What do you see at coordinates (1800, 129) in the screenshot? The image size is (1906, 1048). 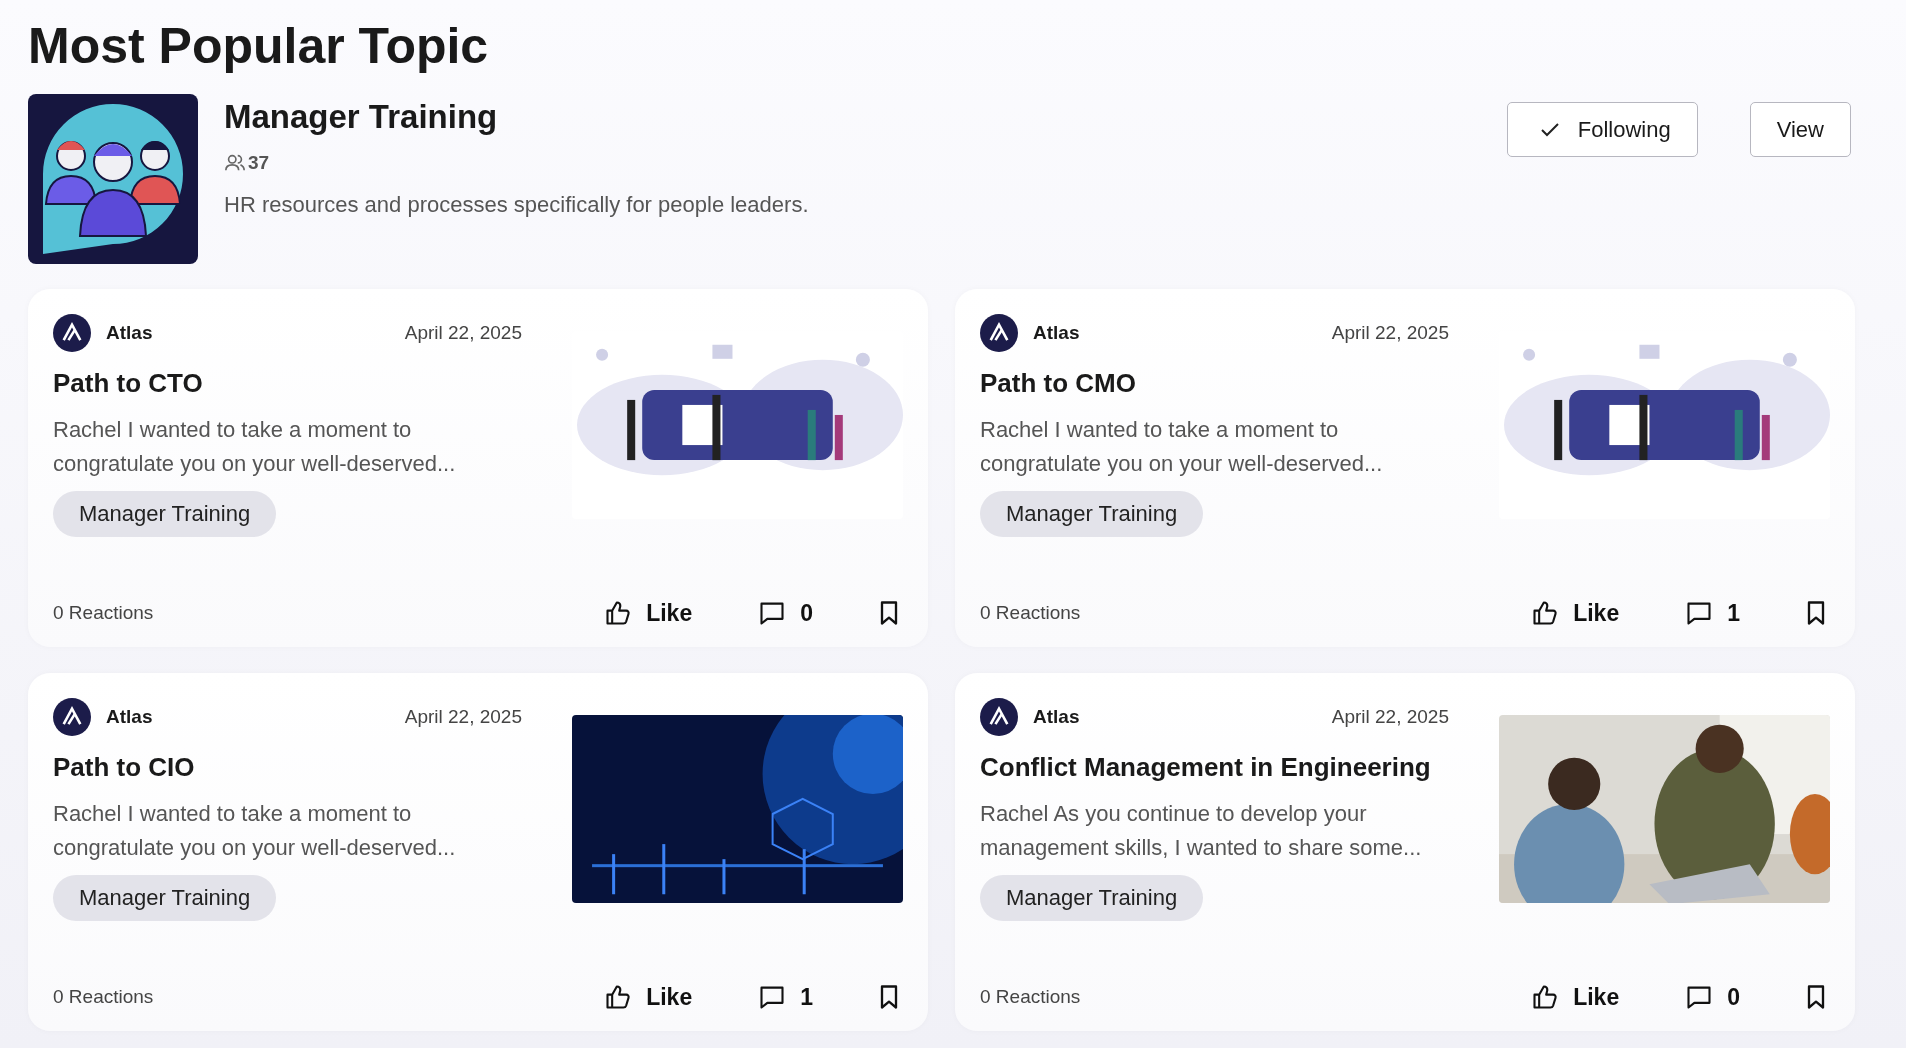 I see `view-button: View` at bounding box center [1800, 129].